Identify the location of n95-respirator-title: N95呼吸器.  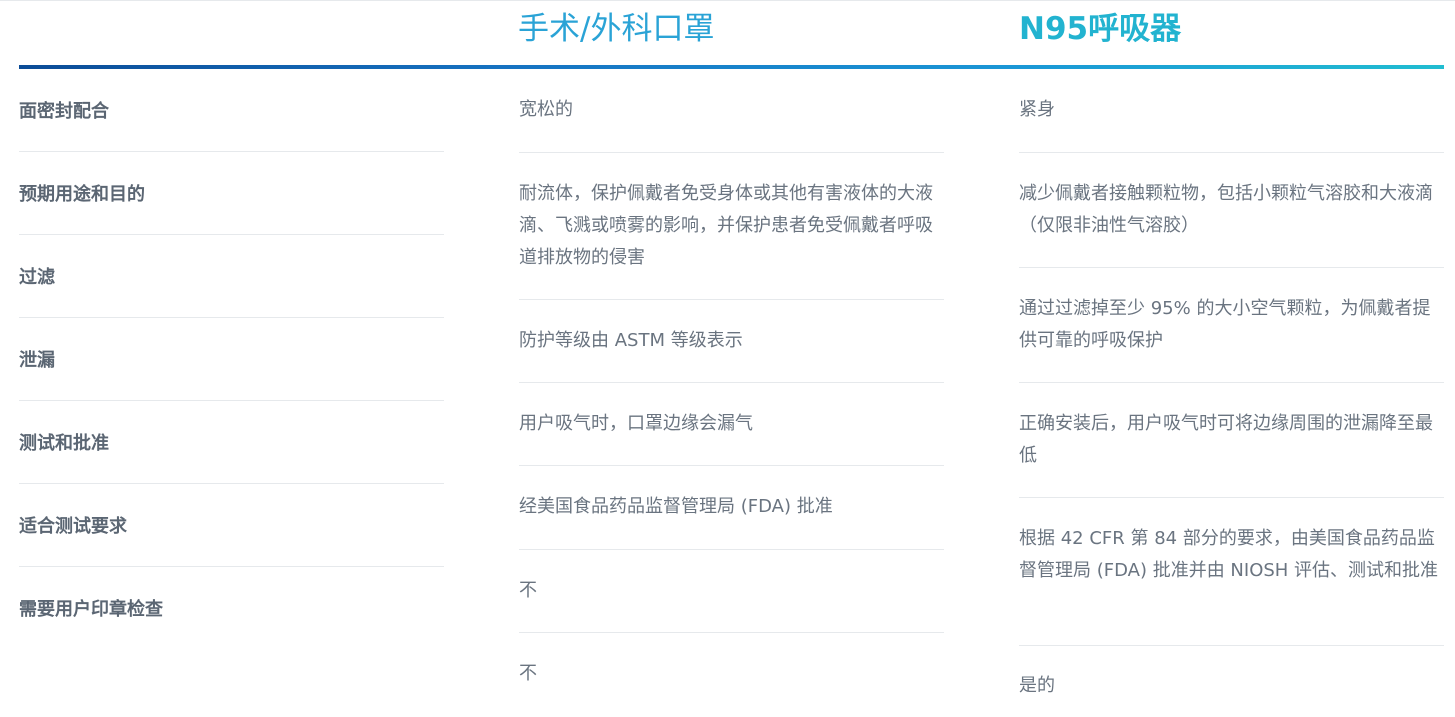
(1100, 29).